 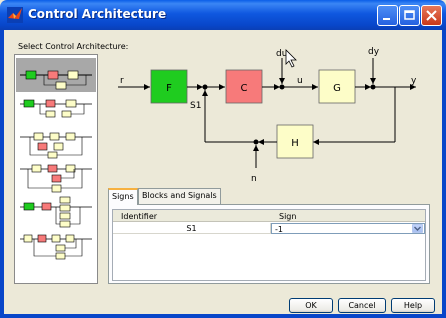 I want to click on cancel-button: Cancel, so click(x=362, y=305).